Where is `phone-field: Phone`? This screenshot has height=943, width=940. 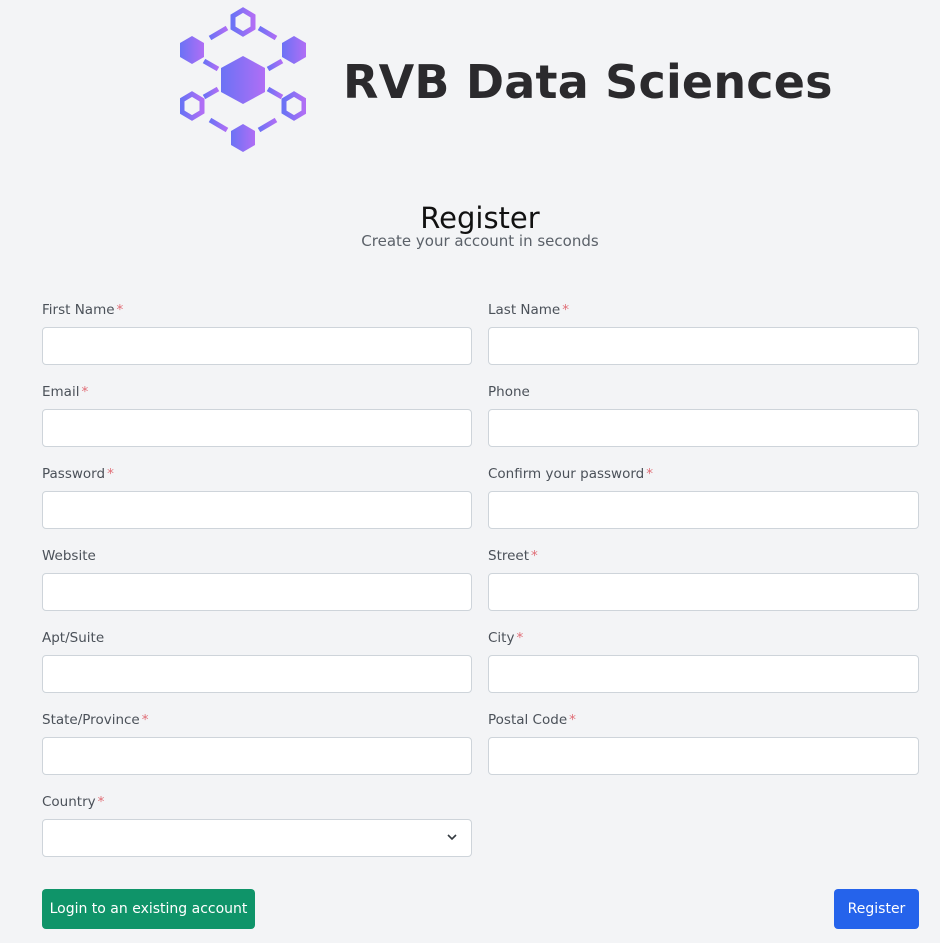 phone-field: Phone is located at coordinates (703, 423).